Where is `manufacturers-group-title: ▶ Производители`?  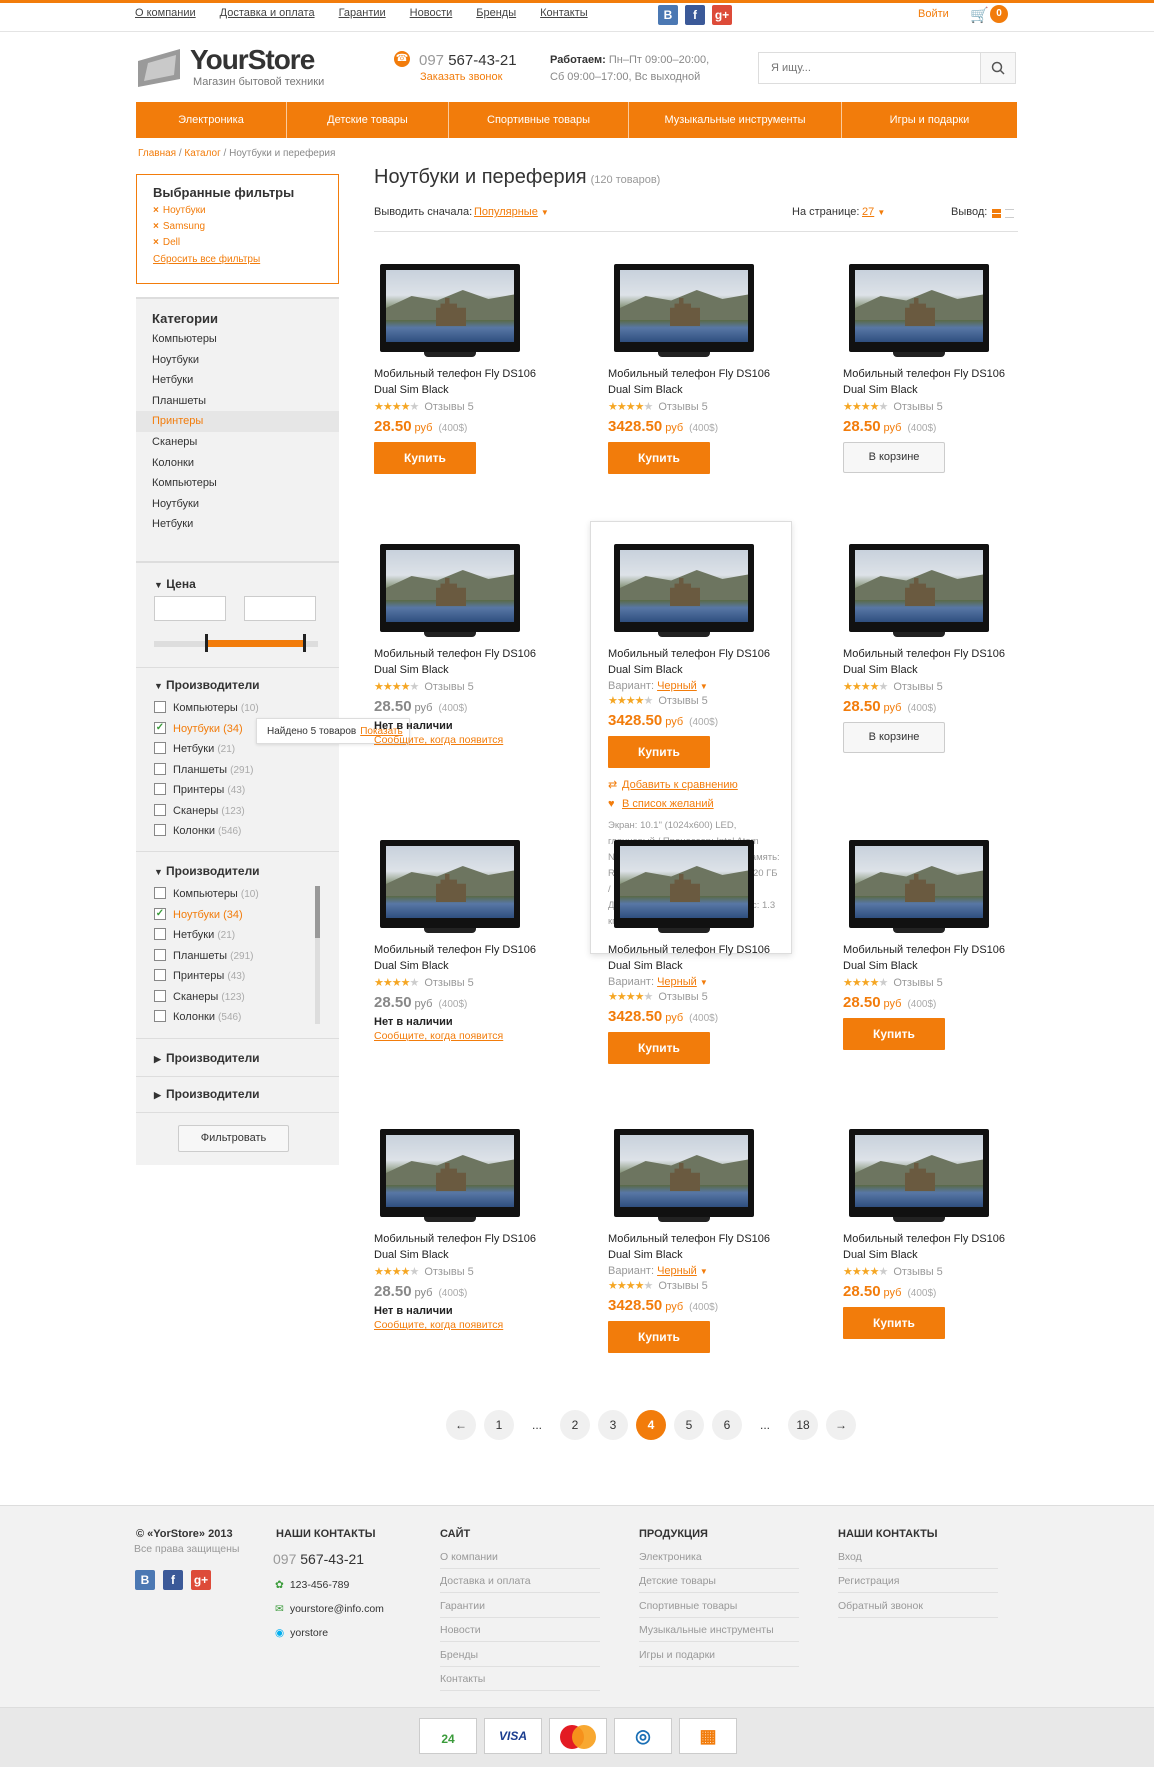 manufacturers-group-title: ▶ Производители is located at coordinates (207, 1058).